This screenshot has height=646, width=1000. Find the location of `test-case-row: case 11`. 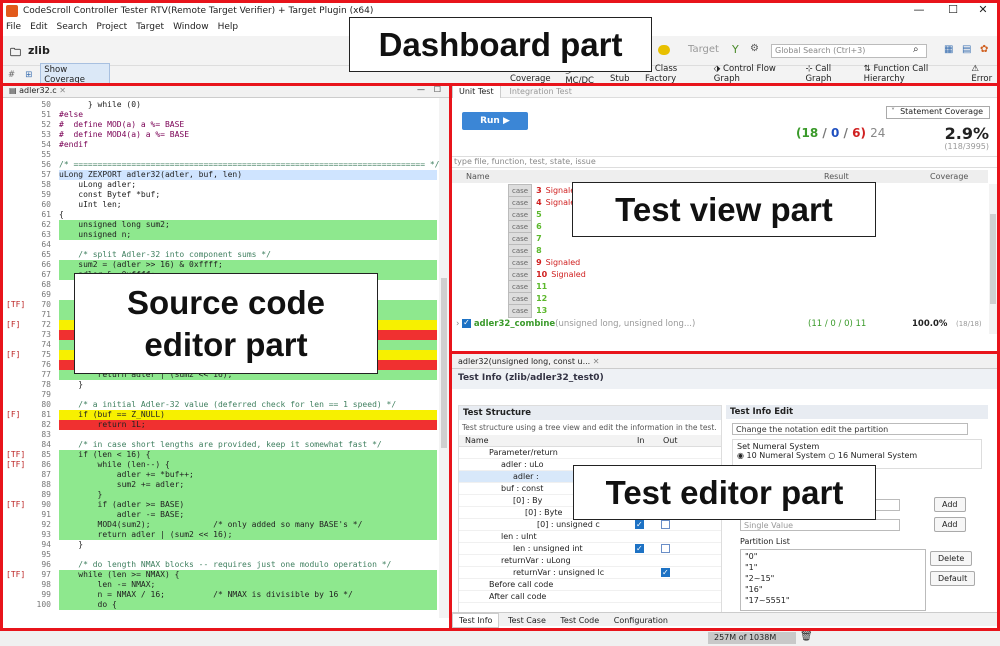

test-case-row: case 11 is located at coordinates (658, 287).